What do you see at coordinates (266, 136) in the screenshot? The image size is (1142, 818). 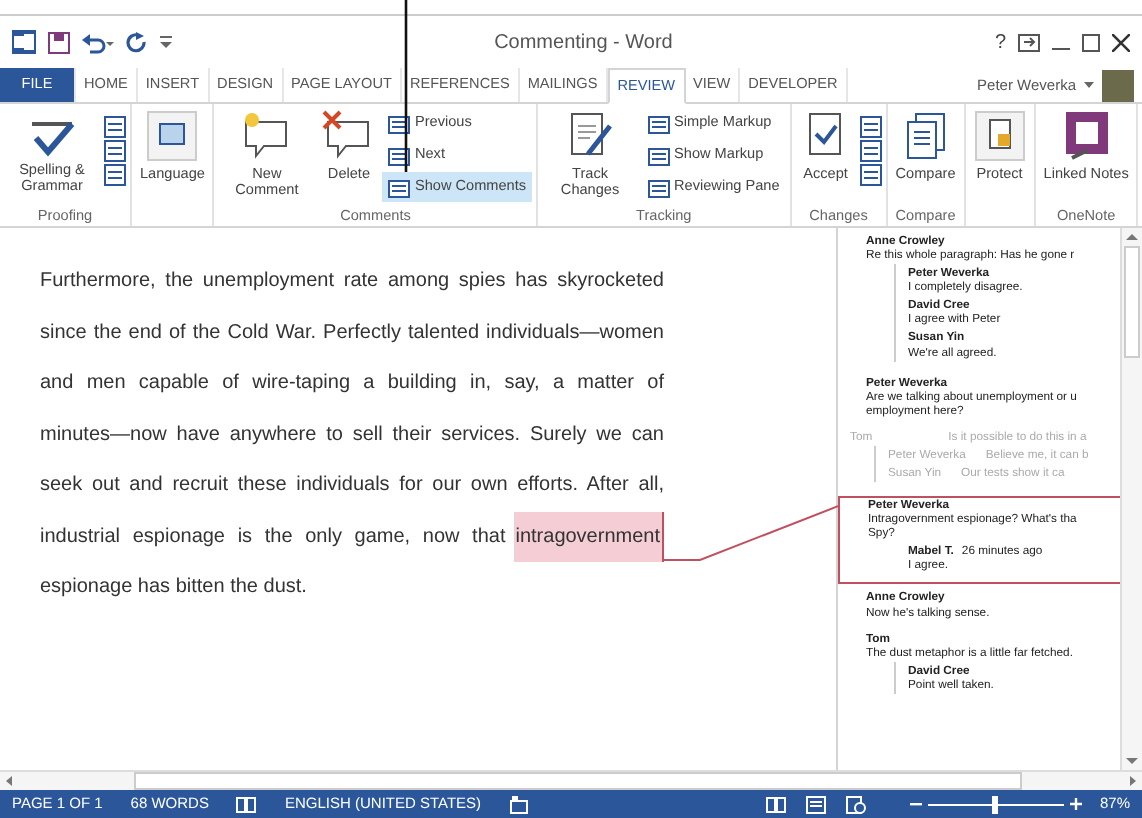 I see `new-comment-icon` at bounding box center [266, 136].